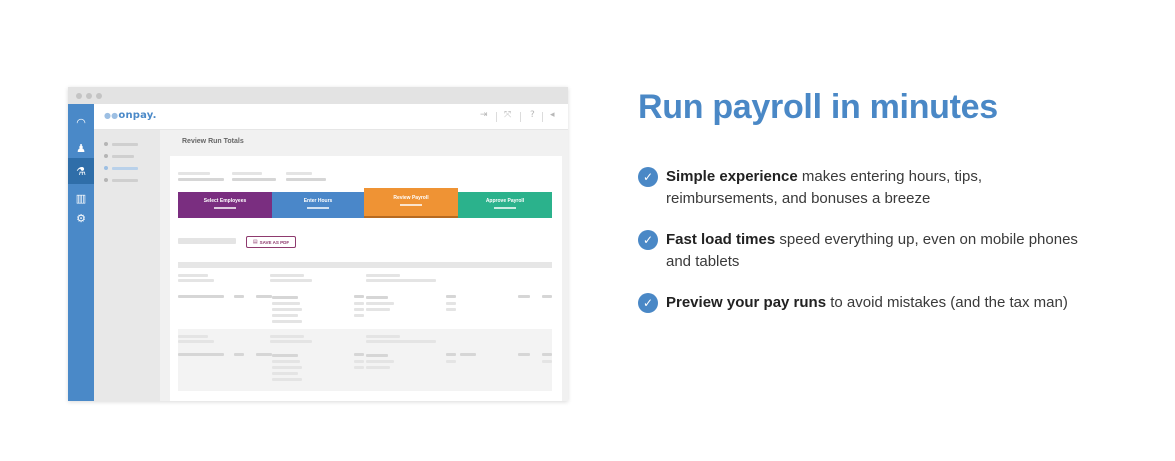  I want to click on people-icon: ♟, so click(81, 148).